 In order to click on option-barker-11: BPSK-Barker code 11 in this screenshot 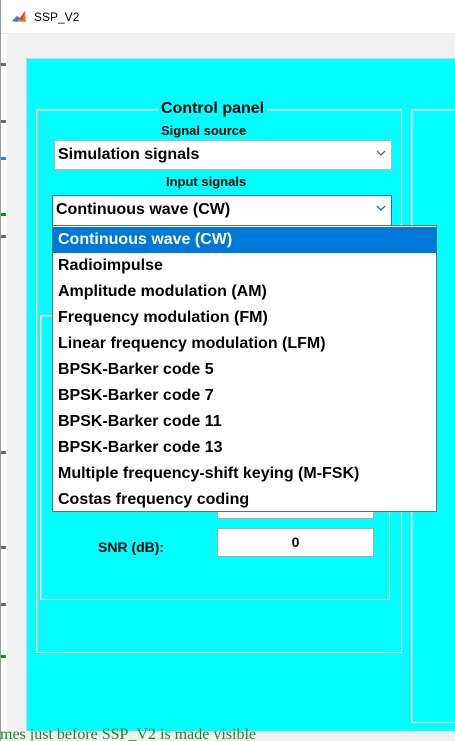, I will do `click(244, 422)`.